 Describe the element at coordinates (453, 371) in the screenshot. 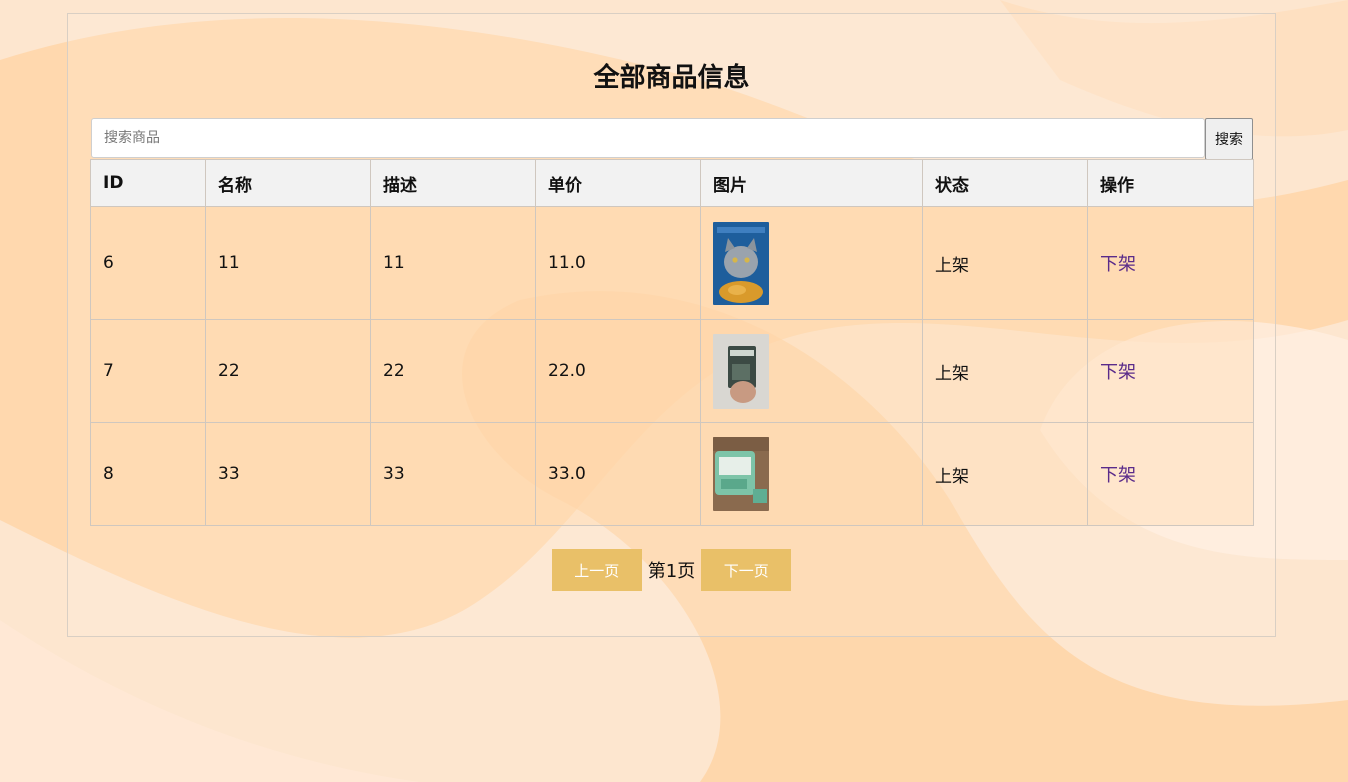

I see `cell-description: 22` at that location.